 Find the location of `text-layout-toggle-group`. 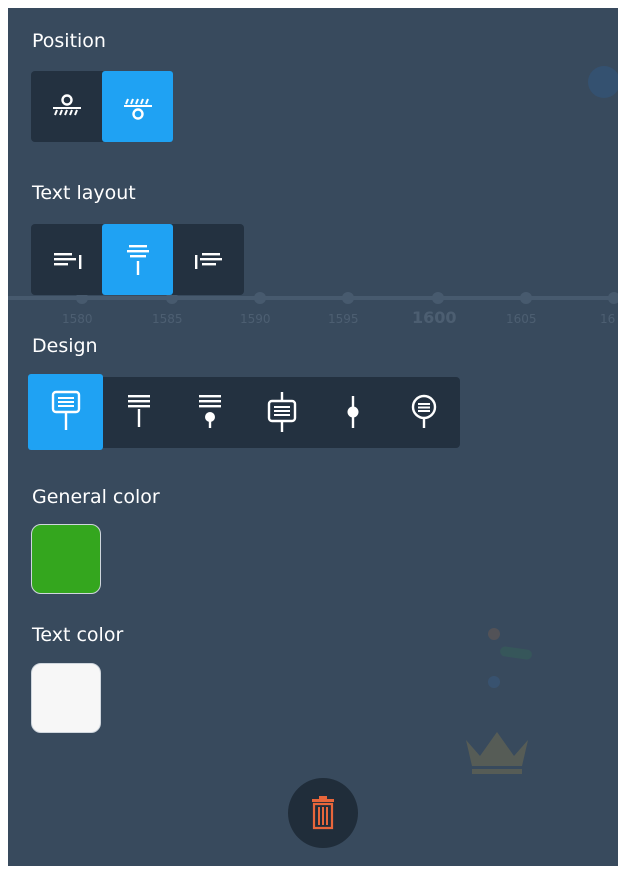

text-layout-toggle-group is located at coordinates (137, 259).